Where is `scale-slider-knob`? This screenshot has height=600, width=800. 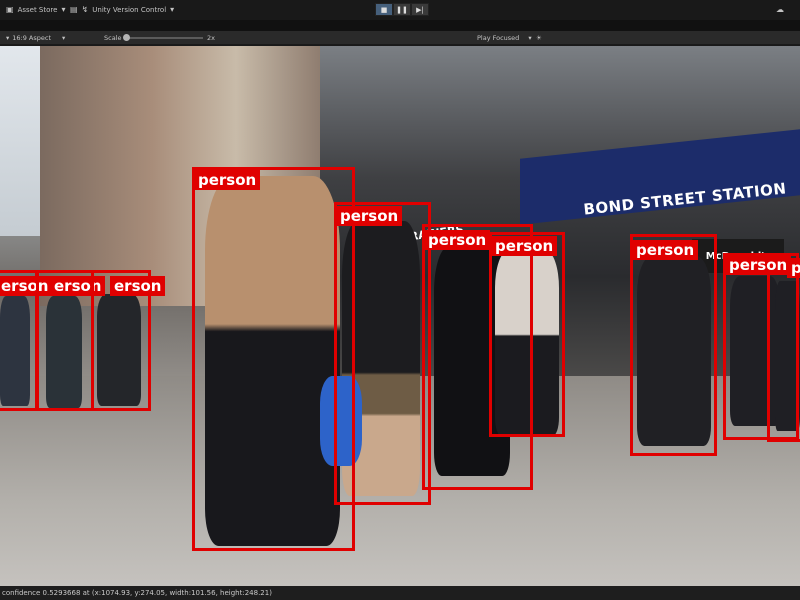 scale-slider-knob is located at coordinates (126, 37).